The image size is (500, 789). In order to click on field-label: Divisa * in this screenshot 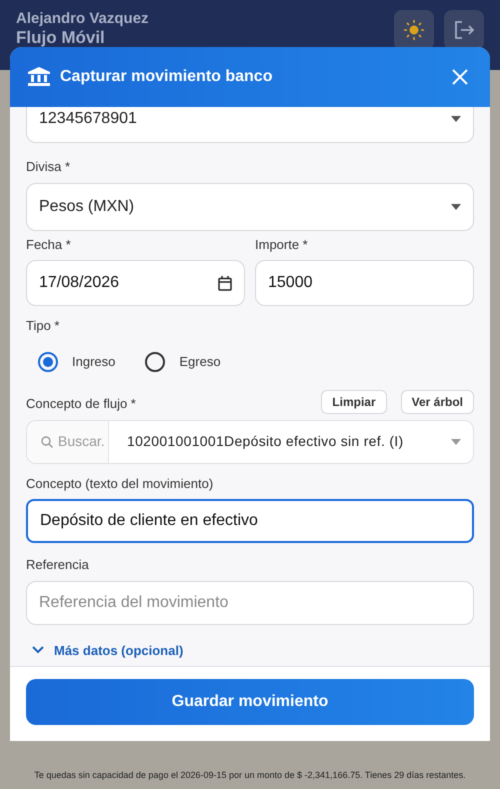, I will do `click(49, 167)`.